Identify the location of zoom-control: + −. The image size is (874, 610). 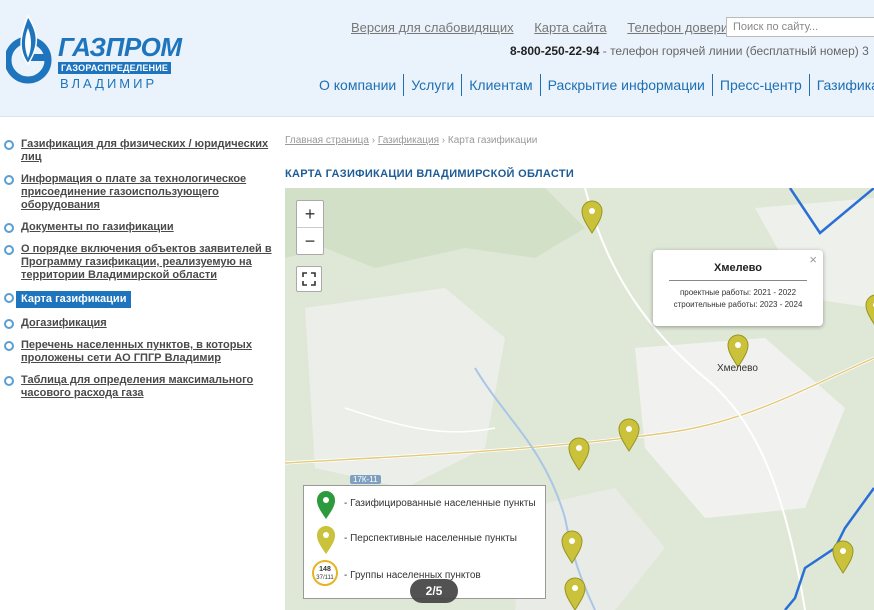
(310, 227).